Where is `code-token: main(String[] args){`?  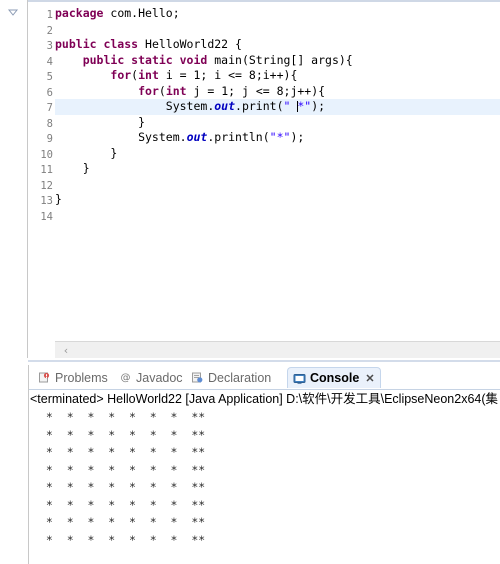 code-token: main(String[] args){ is located at coordinates (280, 59).